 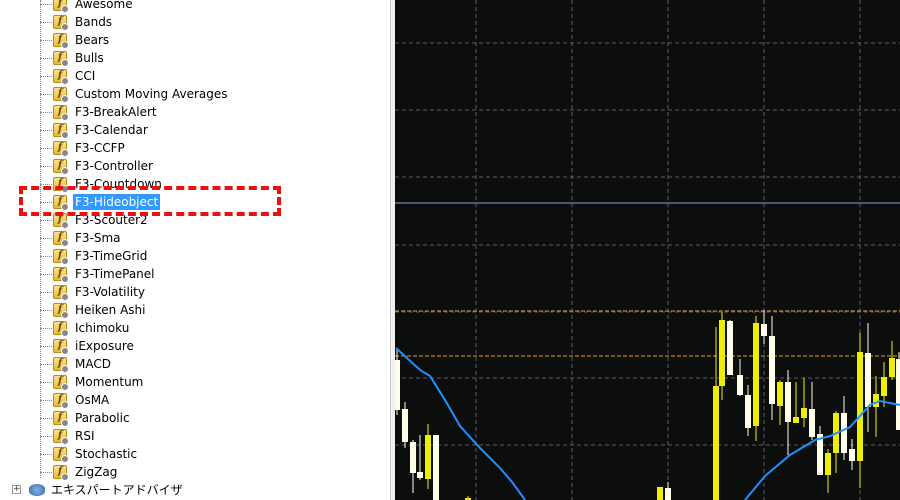 I want to click on tree-item-label: Ichimoku, so click(x=102, y=328).